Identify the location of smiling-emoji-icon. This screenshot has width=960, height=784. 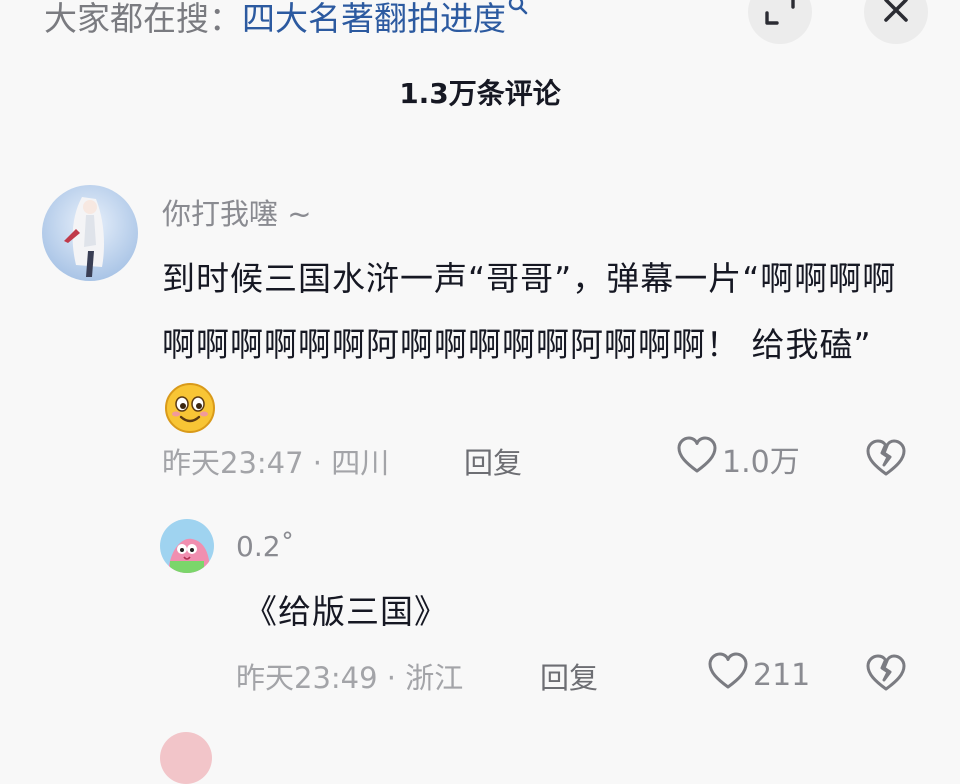
(190, 408).